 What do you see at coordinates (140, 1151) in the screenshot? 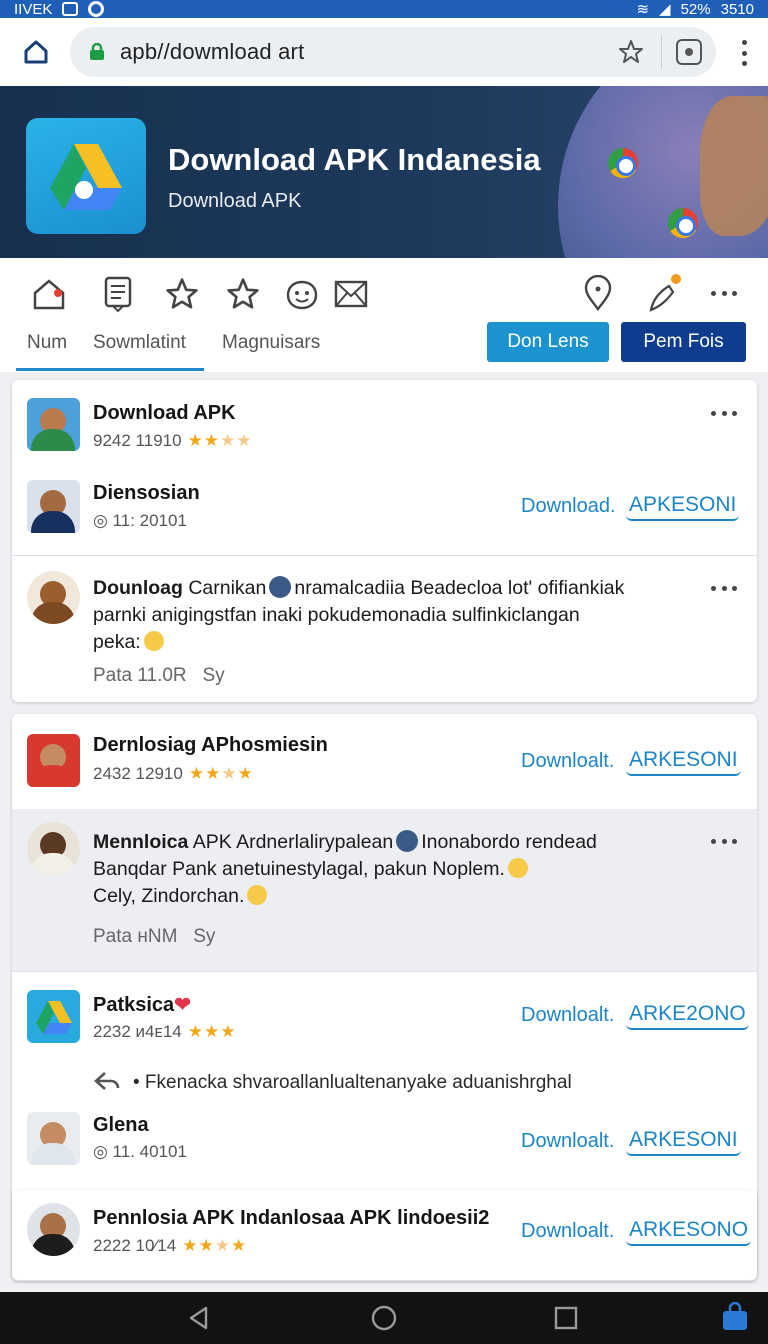
I see `app-meta: ◎ 11. 40101` at bounding box center [140, 1151].